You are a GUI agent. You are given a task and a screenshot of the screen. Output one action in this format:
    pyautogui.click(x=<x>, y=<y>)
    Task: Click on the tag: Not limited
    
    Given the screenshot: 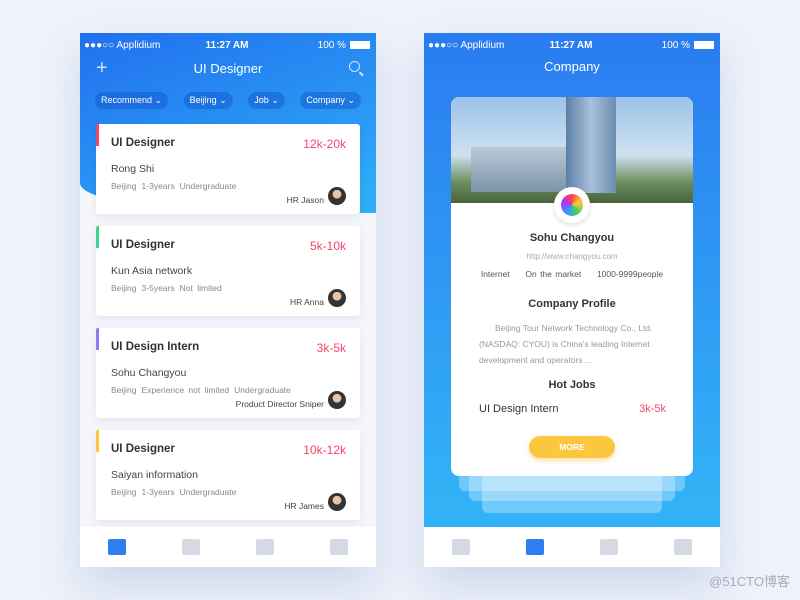 What is the action you would take?
    pyautogui.click(x=200, y=288)
    